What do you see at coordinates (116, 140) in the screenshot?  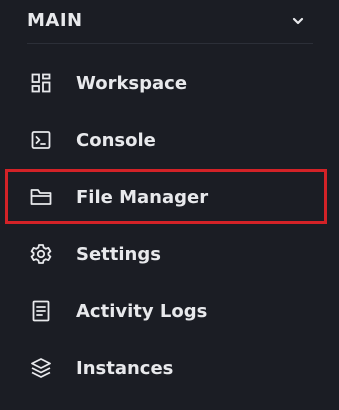 I see `sidebar-item-label: Console` at bounding box center [116, 140].